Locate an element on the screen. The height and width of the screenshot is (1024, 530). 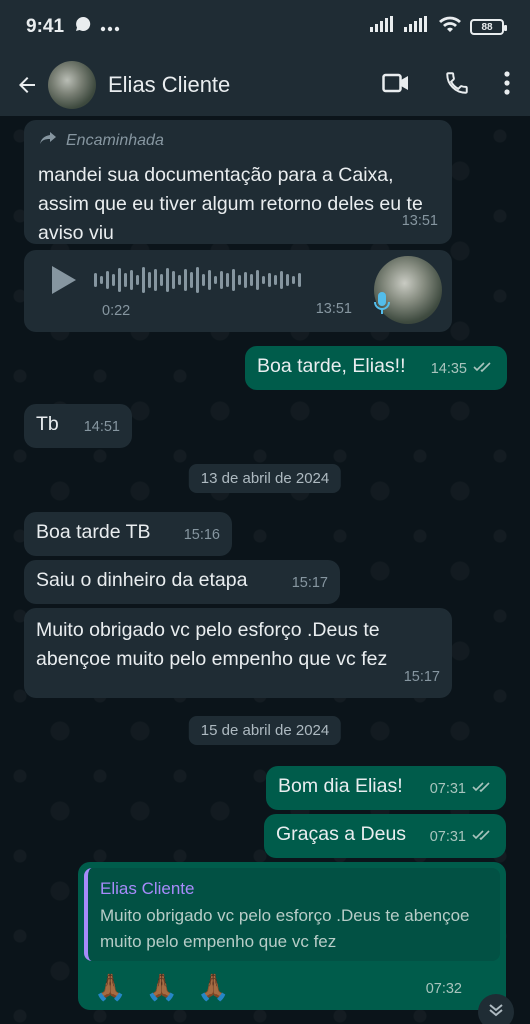
message-time: 14:35 is located at coordinates (448, 369).